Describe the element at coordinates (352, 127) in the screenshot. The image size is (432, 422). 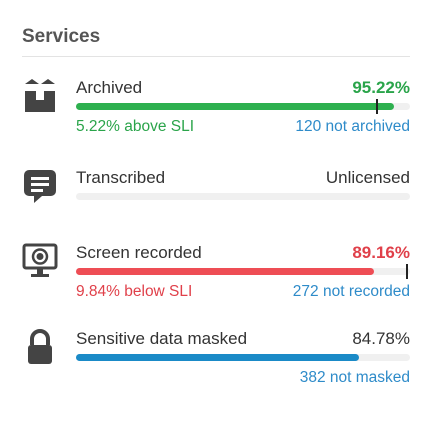
I see `not-archived-link: 120 not archived` at that location.